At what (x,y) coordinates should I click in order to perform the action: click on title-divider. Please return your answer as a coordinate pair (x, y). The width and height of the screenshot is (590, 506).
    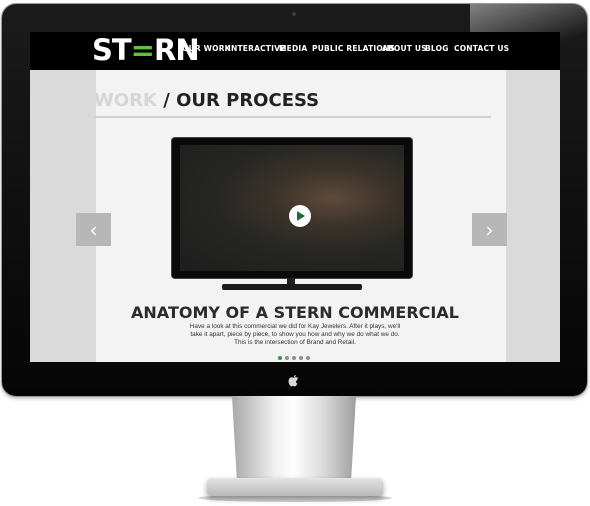
    Looking at the image, I should click on (292, 117).